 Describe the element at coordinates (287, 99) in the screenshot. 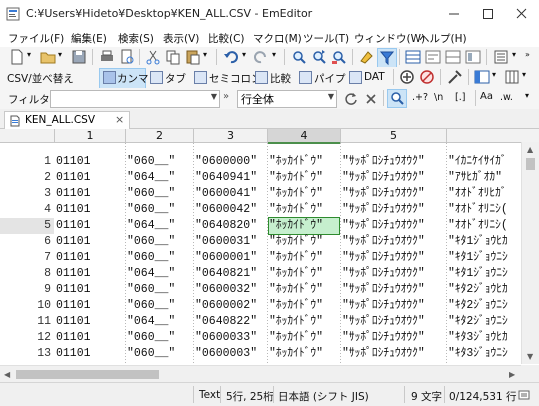

I see `filter-scope-select: 行全体 ▼` at that location.